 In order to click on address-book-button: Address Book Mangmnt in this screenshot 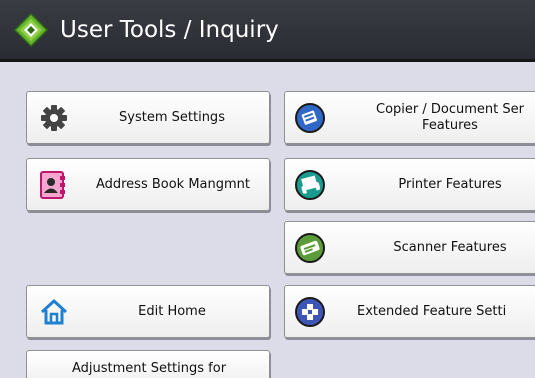, I will do `click(148, 184)`.